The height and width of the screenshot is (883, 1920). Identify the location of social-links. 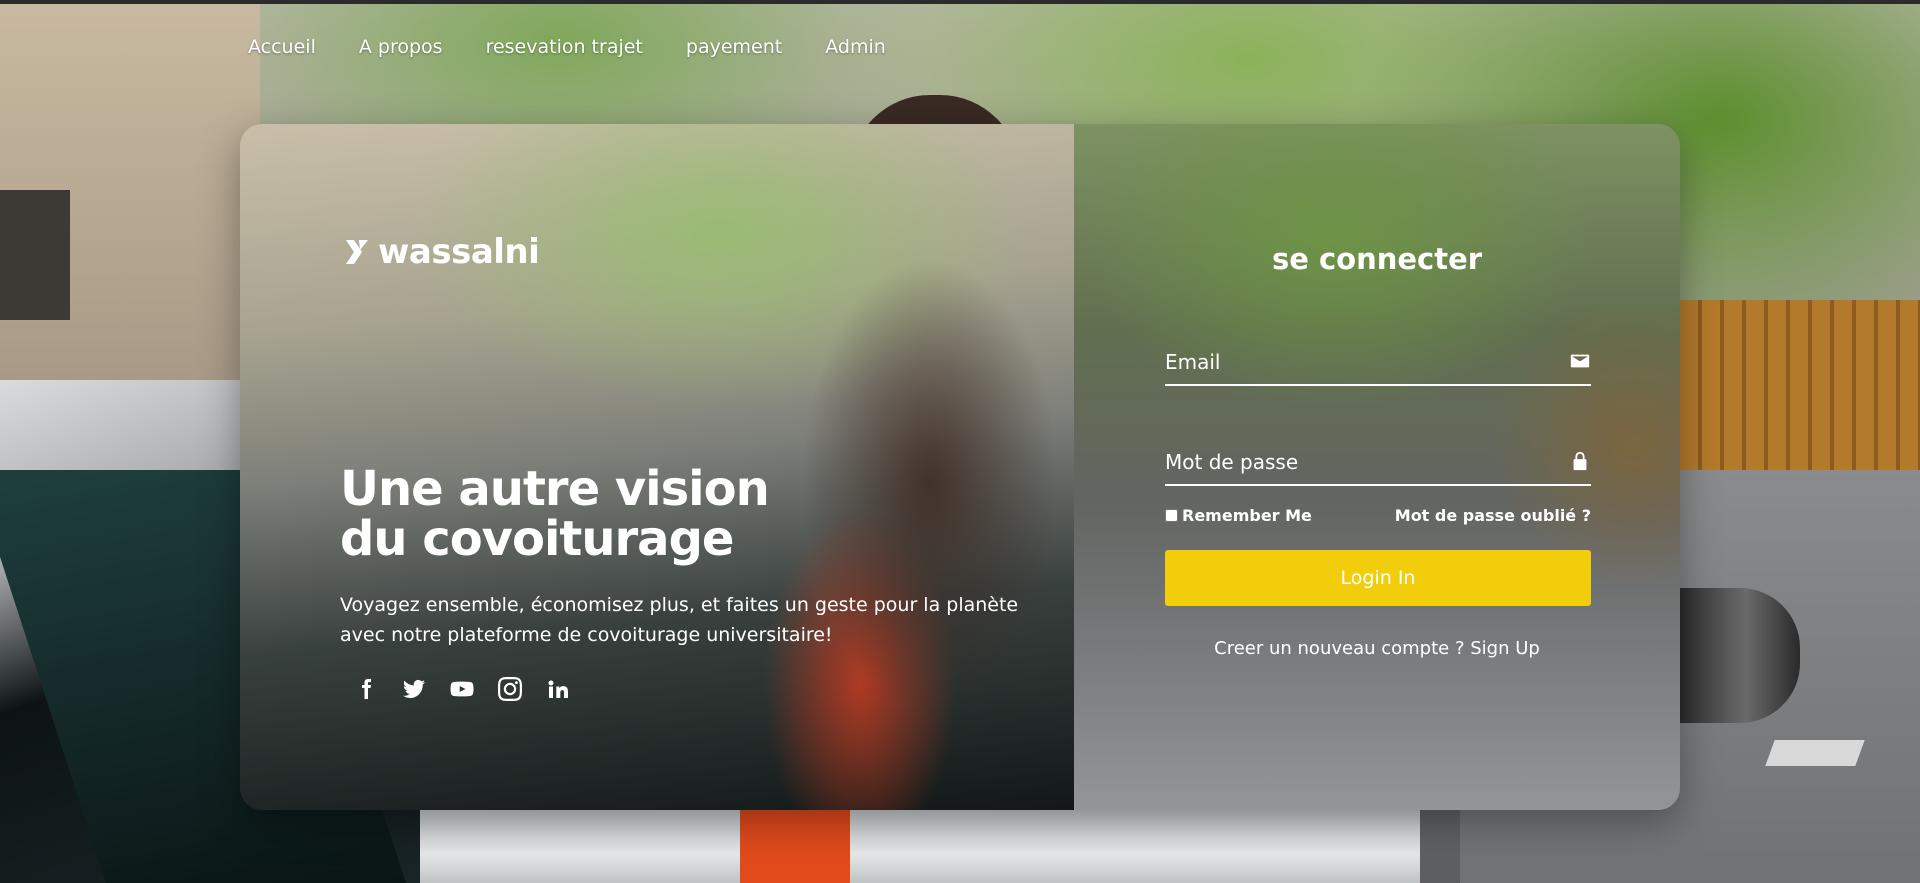
(462, 689).